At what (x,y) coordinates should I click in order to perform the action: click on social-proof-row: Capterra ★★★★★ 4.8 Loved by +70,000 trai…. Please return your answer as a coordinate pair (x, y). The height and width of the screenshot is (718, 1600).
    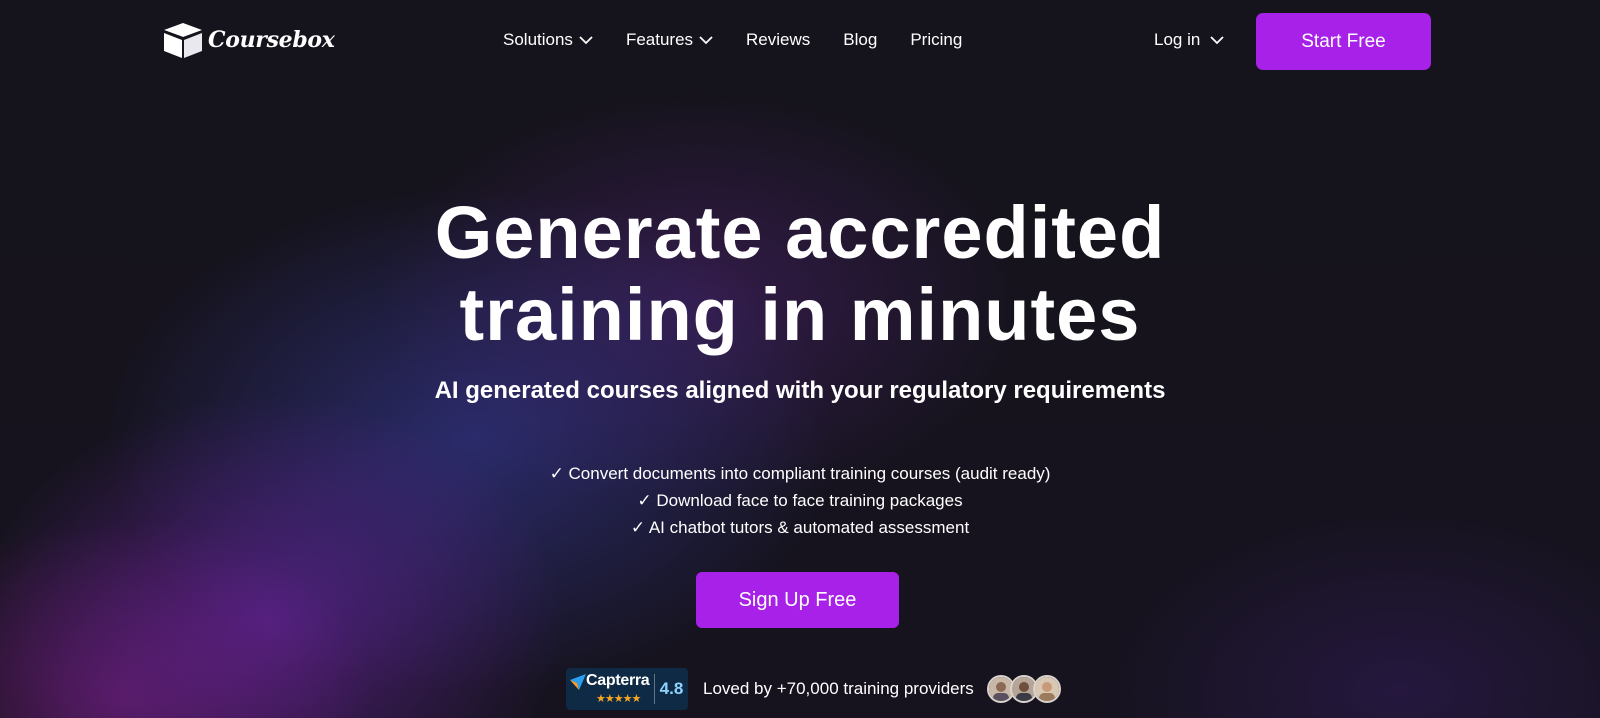
    Looking at the image, I should click on (813, 689).